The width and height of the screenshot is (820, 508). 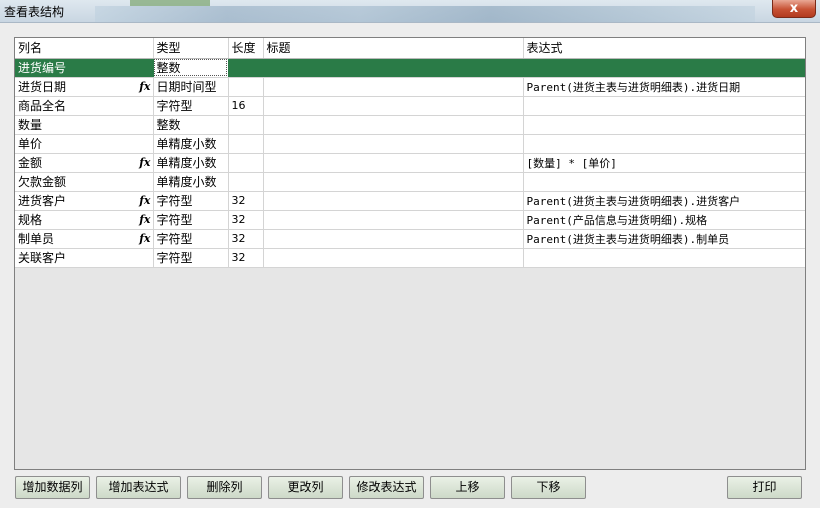 What do you see at coordinates (42, 68) in the screenshot?
I see `column-name-text: 进货编号` at bounding box center [42, 68].